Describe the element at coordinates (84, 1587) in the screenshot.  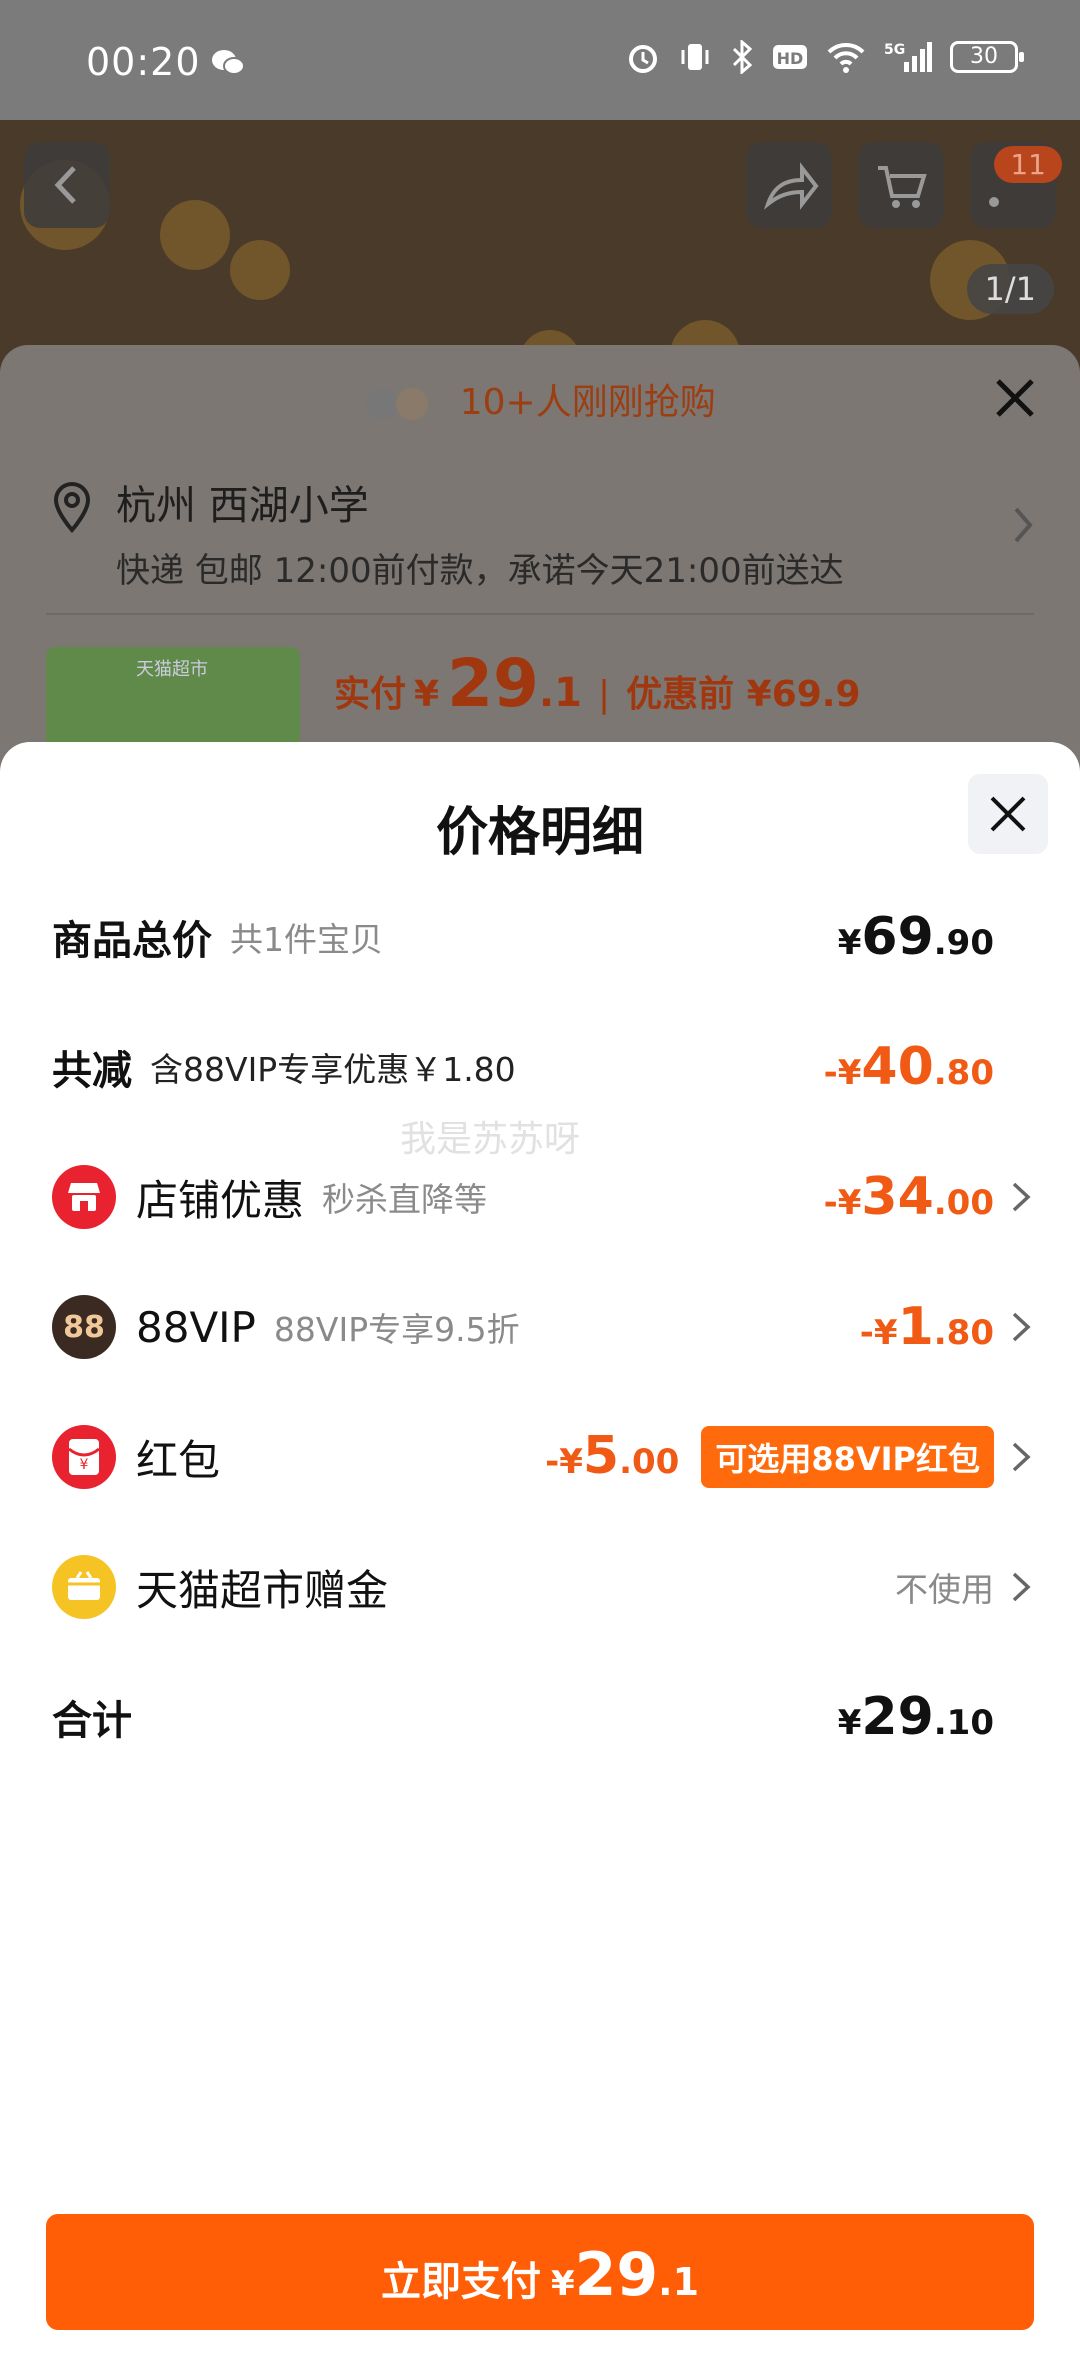
I see `gift-card-icon` at that location.